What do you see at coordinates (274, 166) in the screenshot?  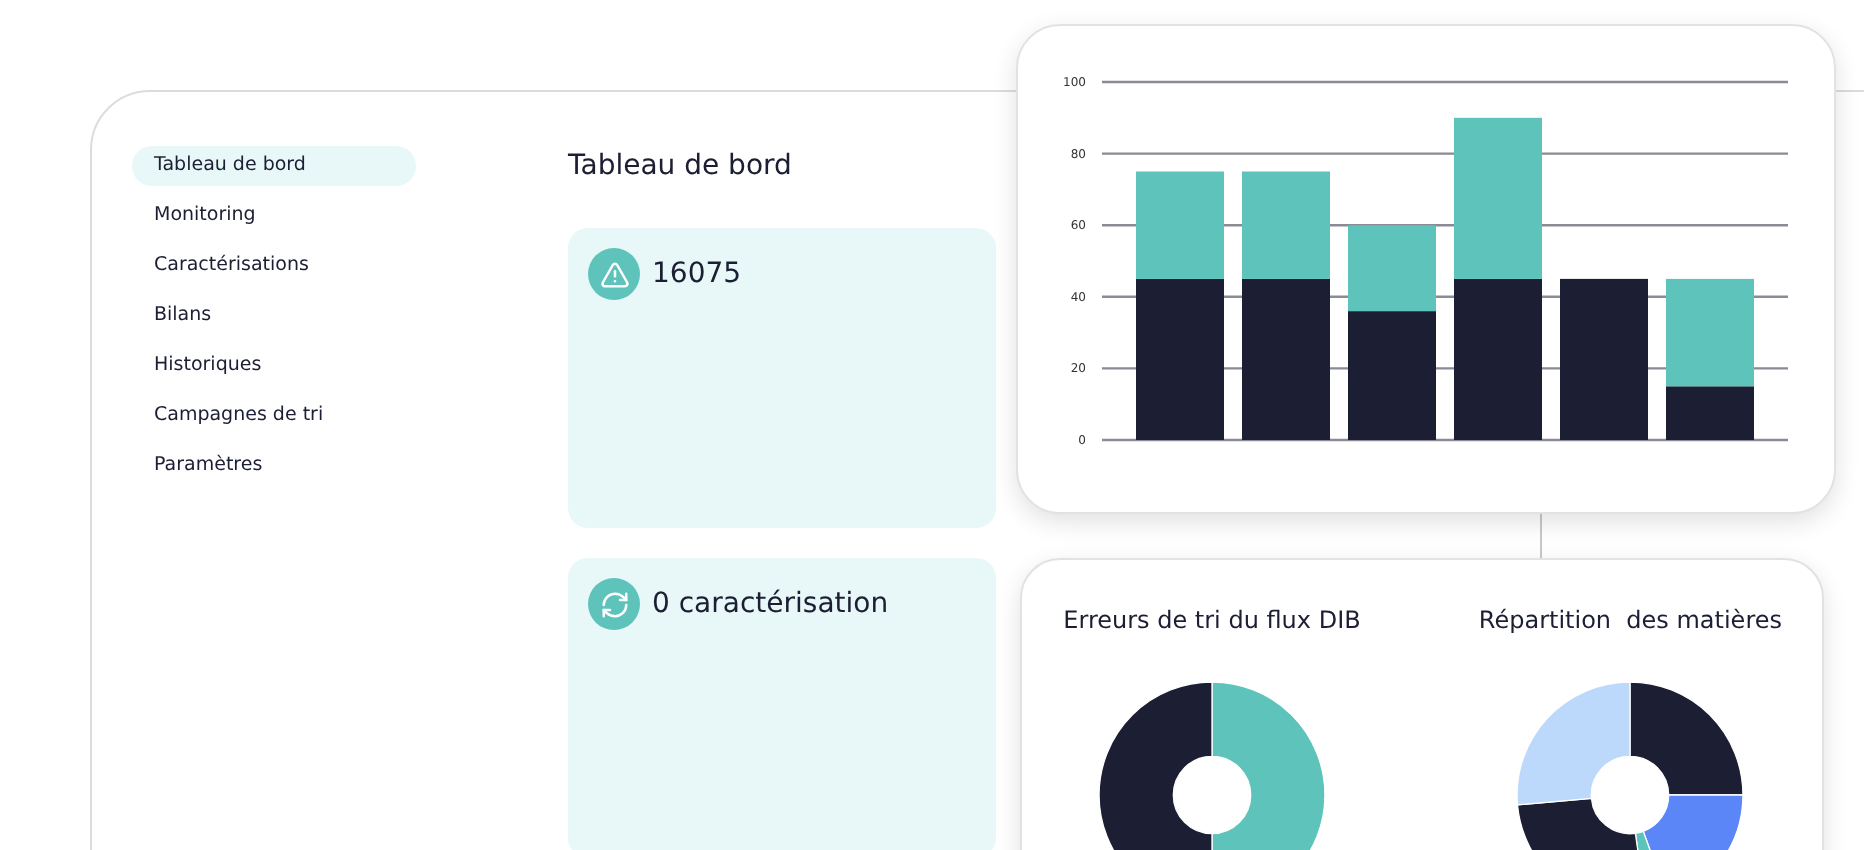 I see `sidebar-item: Tableau de bord` at bounding box center [274, 166].